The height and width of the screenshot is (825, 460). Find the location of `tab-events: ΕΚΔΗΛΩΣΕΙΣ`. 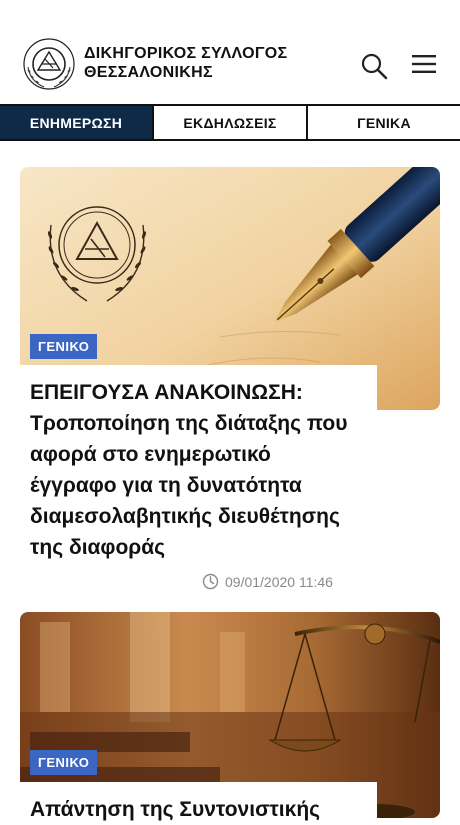

tab-events: ΕΚΔΗΛΩΣΕΙΣ is located at coordinates (231, 122).